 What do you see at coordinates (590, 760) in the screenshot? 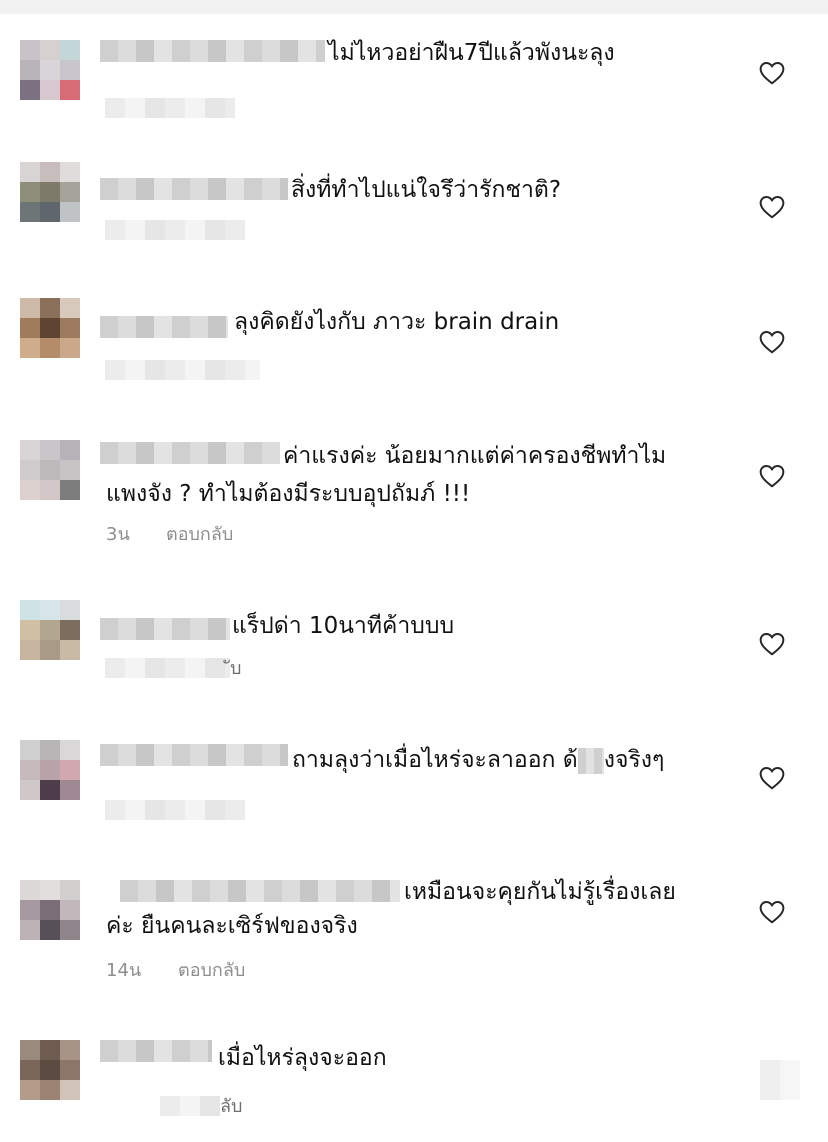
I see `inline-blur` at bounding box center [590, 760].